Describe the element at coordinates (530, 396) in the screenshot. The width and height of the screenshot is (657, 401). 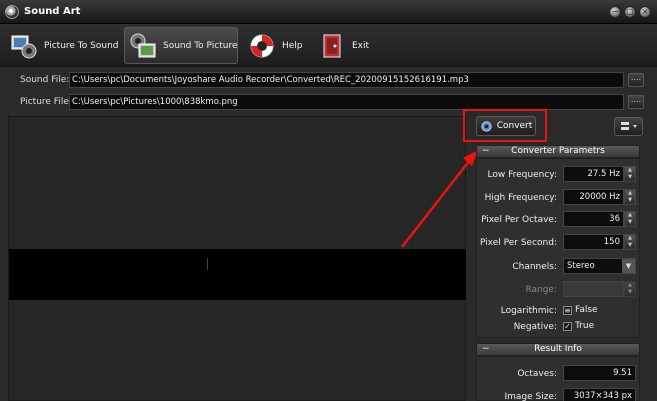
I see `image-size-label: Image Size:` at that location.